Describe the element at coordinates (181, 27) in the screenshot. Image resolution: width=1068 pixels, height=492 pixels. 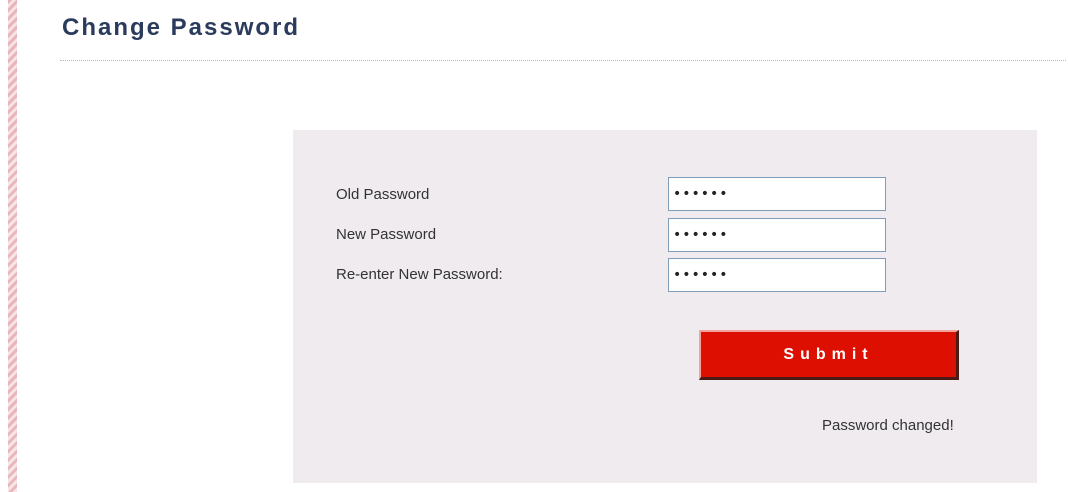
I see `page-title: Change Password` at that location.